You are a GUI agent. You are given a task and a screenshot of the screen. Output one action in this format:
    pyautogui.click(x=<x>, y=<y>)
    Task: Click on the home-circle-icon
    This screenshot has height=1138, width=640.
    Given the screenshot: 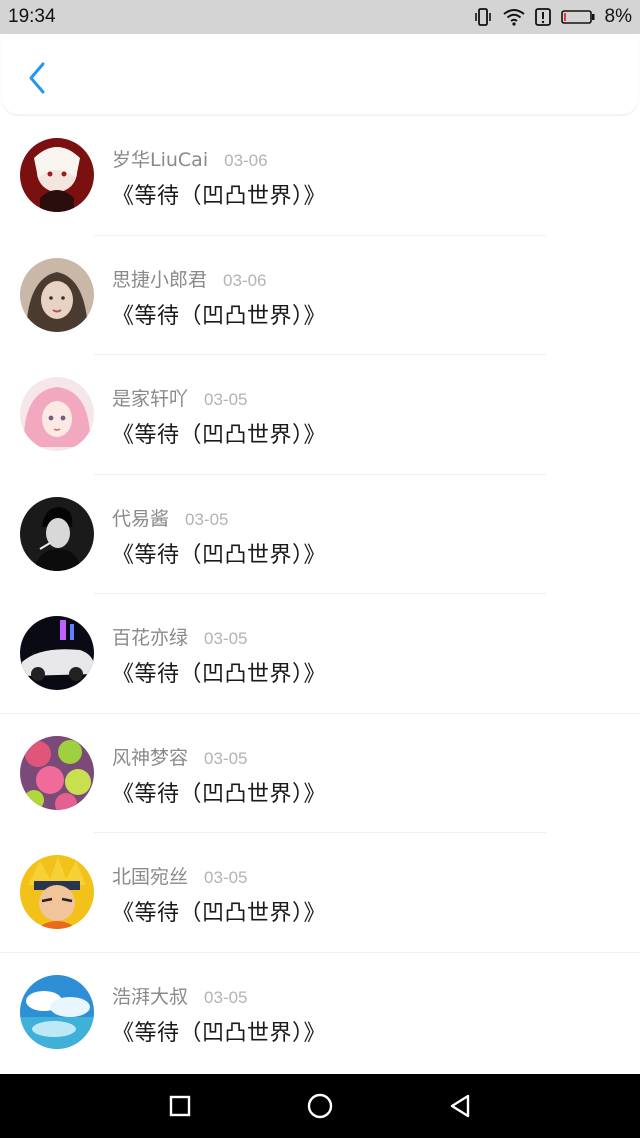 What is the action you would take?
    pyautogui.click(x=320, y=1106)
    